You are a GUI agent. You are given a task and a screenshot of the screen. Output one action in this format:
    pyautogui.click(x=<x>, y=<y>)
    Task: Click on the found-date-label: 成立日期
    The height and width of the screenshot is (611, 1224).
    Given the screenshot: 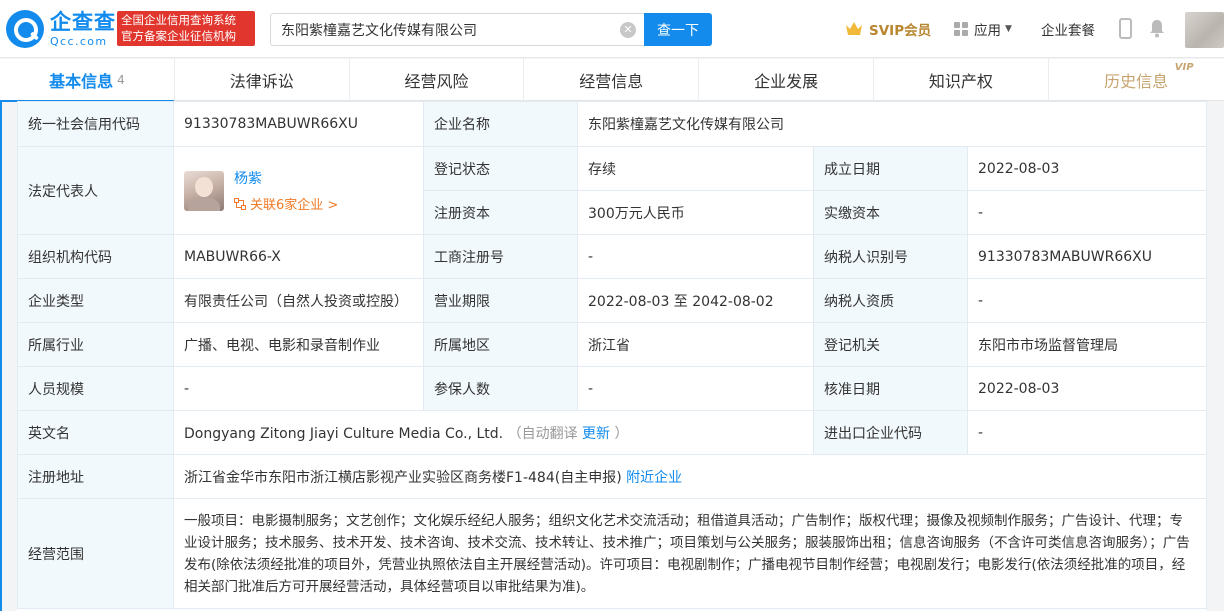 What is the action you would take?
    pyautogui.click(x=890, y=168)
    